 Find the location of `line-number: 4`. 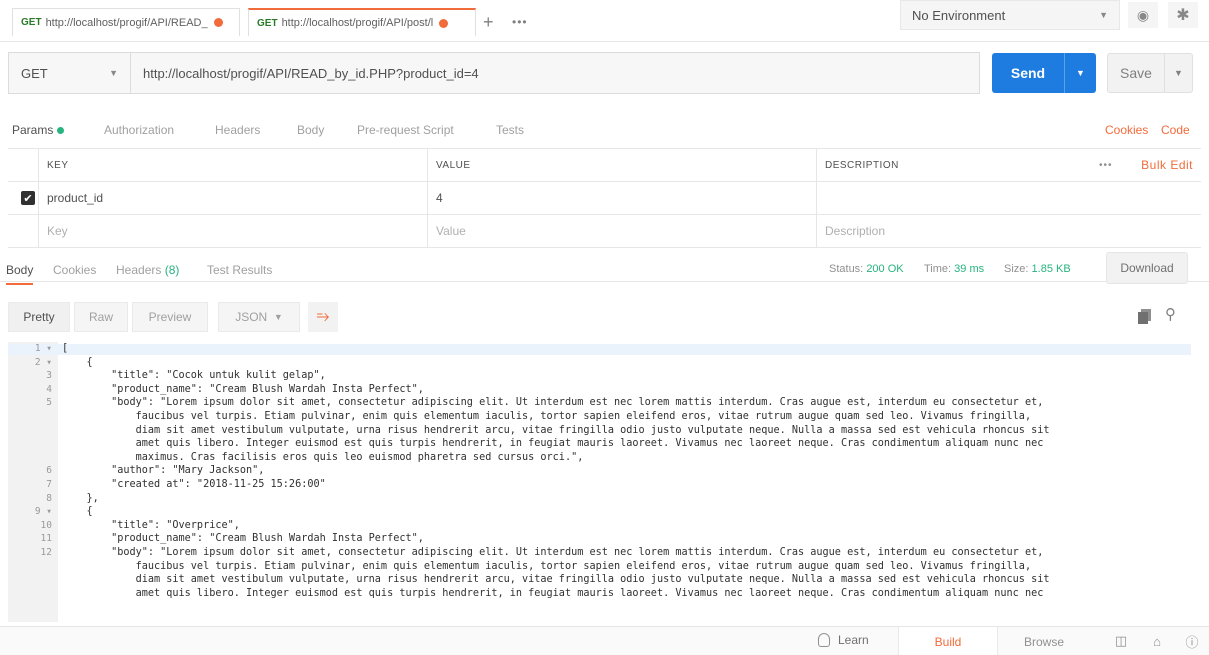

line-number: 4 is located at coordinates (49, 389).